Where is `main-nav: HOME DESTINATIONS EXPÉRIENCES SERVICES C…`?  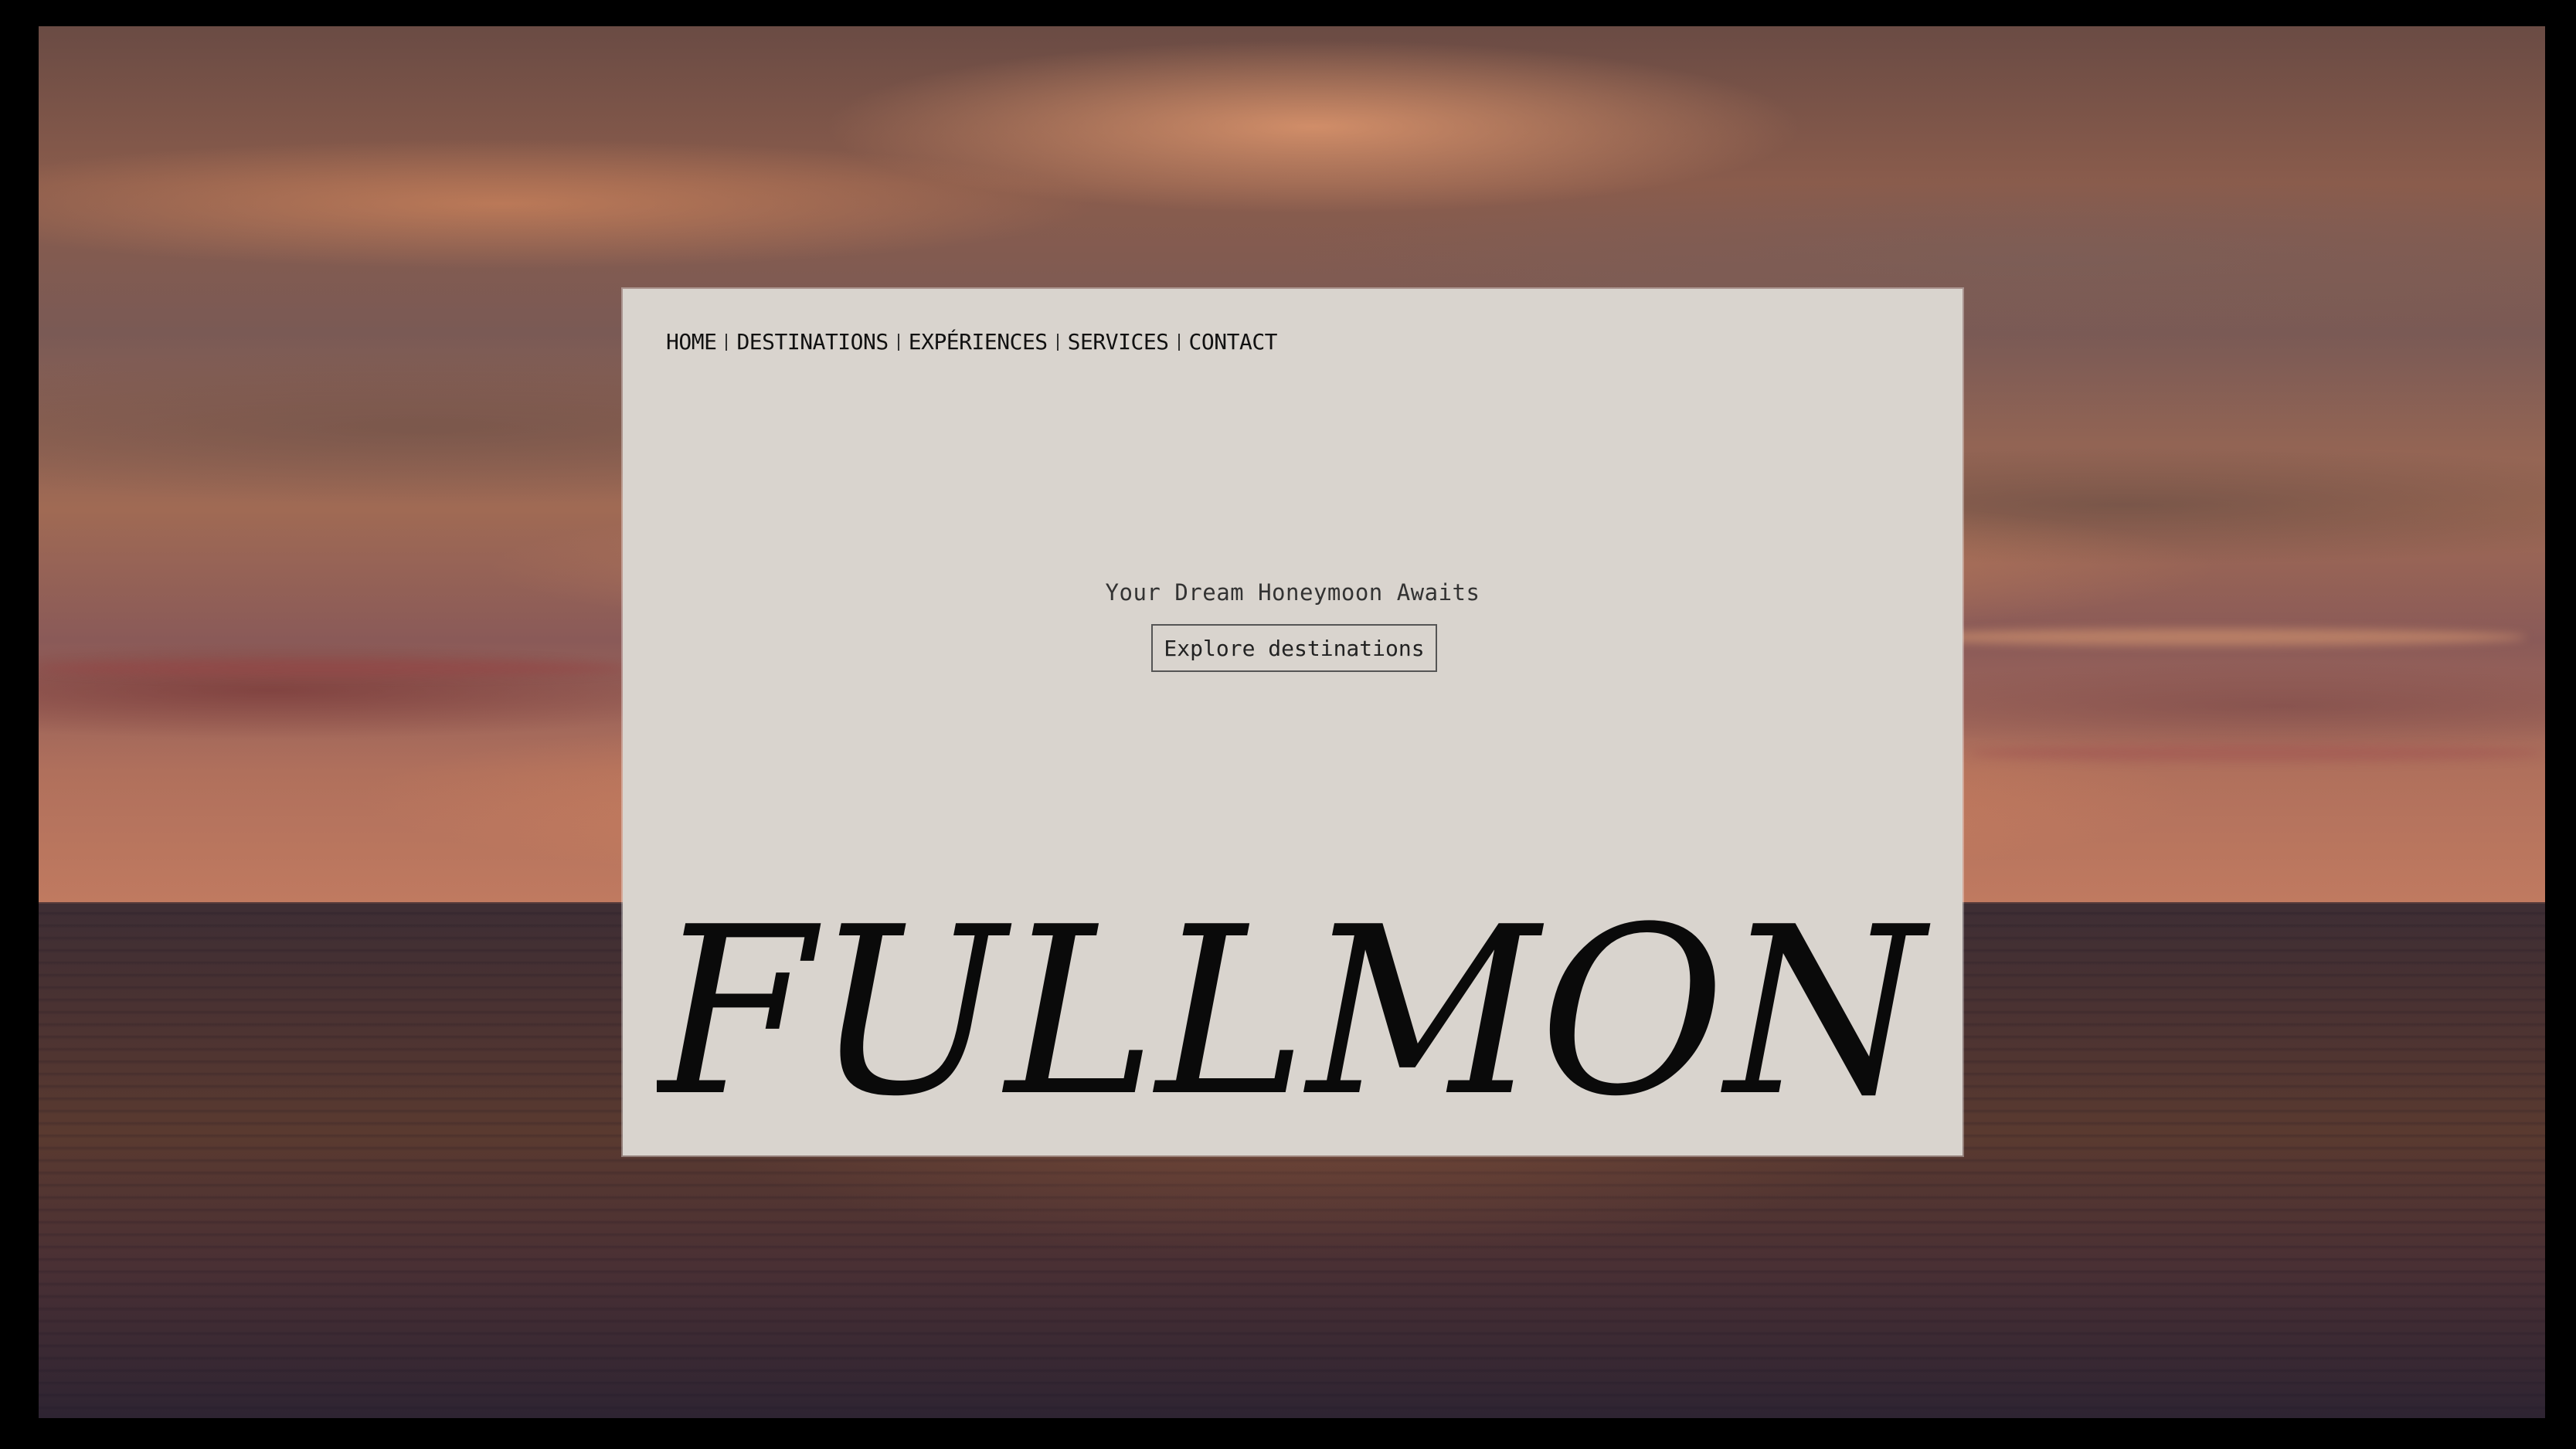
main-nav: HOME DESTINATIONS EXPÉRIENCES SERVICES C… is located at coordinates (972, 342).